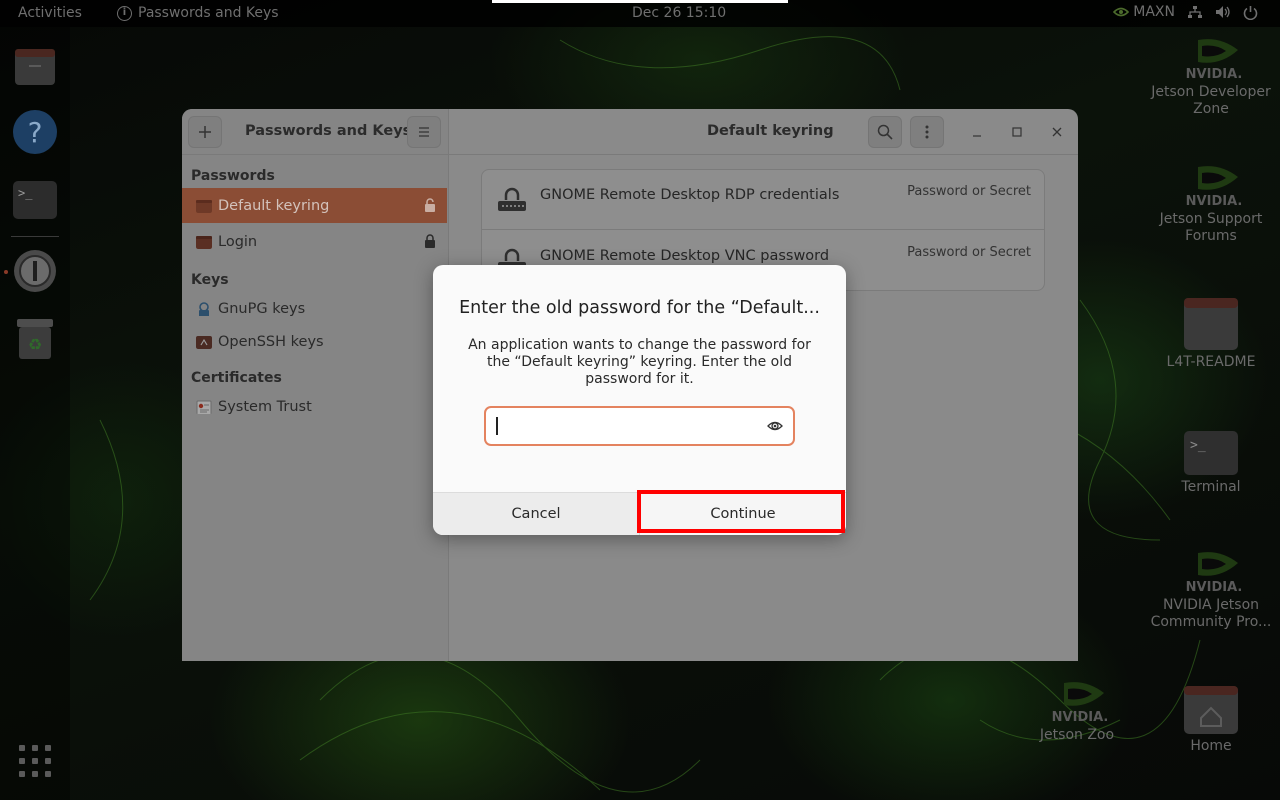 This screenshot has height=800, width=1280. I want to click on dock-help: ?, so click(35, 132).